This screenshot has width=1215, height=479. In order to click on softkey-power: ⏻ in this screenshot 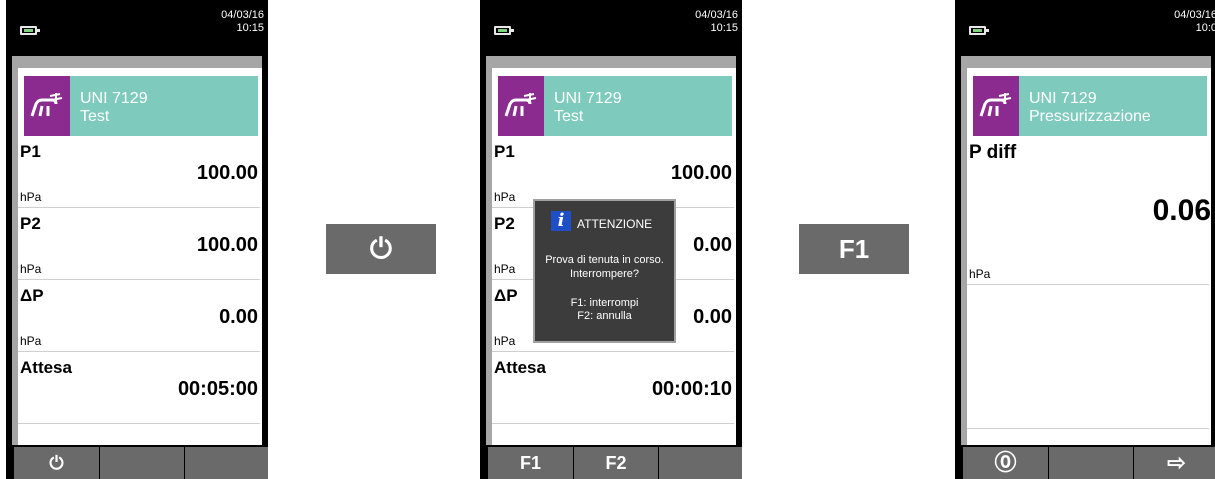, I will do `click(56, 463)`.